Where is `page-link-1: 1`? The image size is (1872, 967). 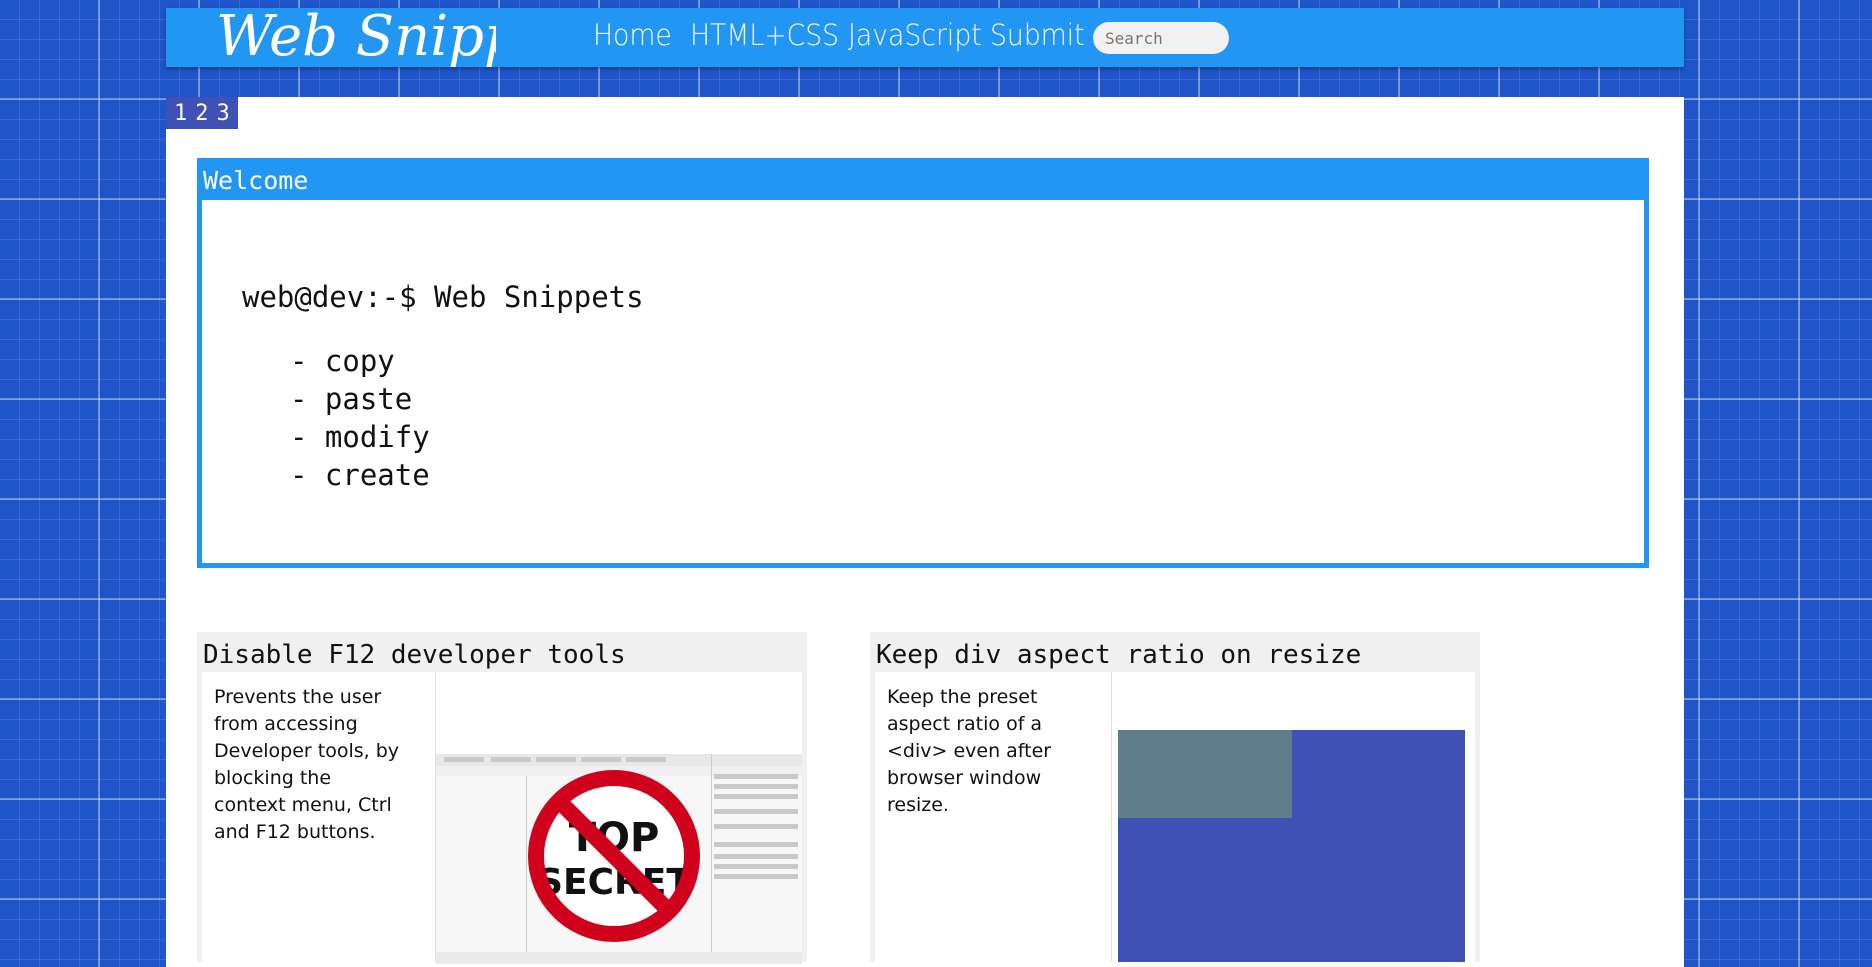
page-link-1: 1 is located at coordinates (180, 113).